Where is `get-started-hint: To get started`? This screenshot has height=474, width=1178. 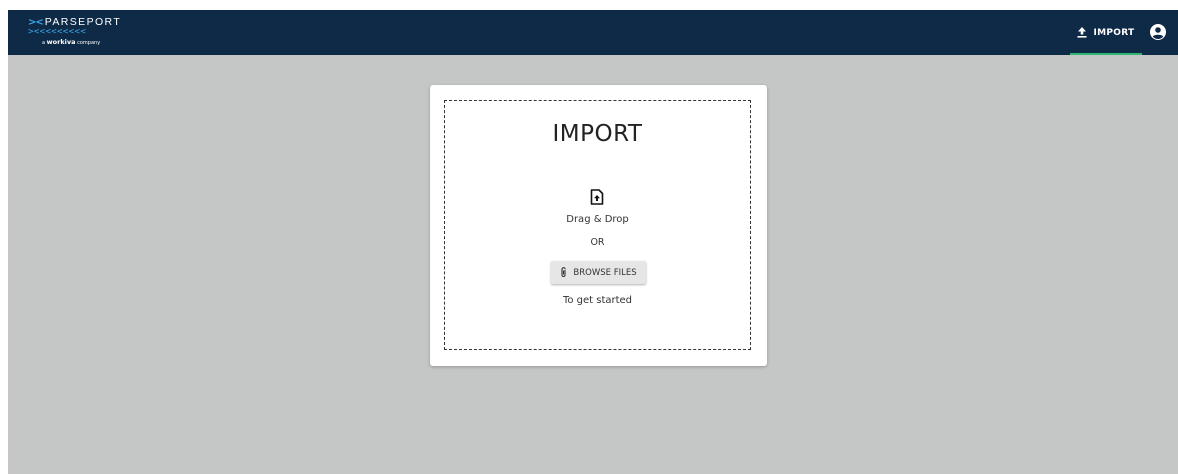 get-started-hint: To get started is located at coordinates (597, 300).